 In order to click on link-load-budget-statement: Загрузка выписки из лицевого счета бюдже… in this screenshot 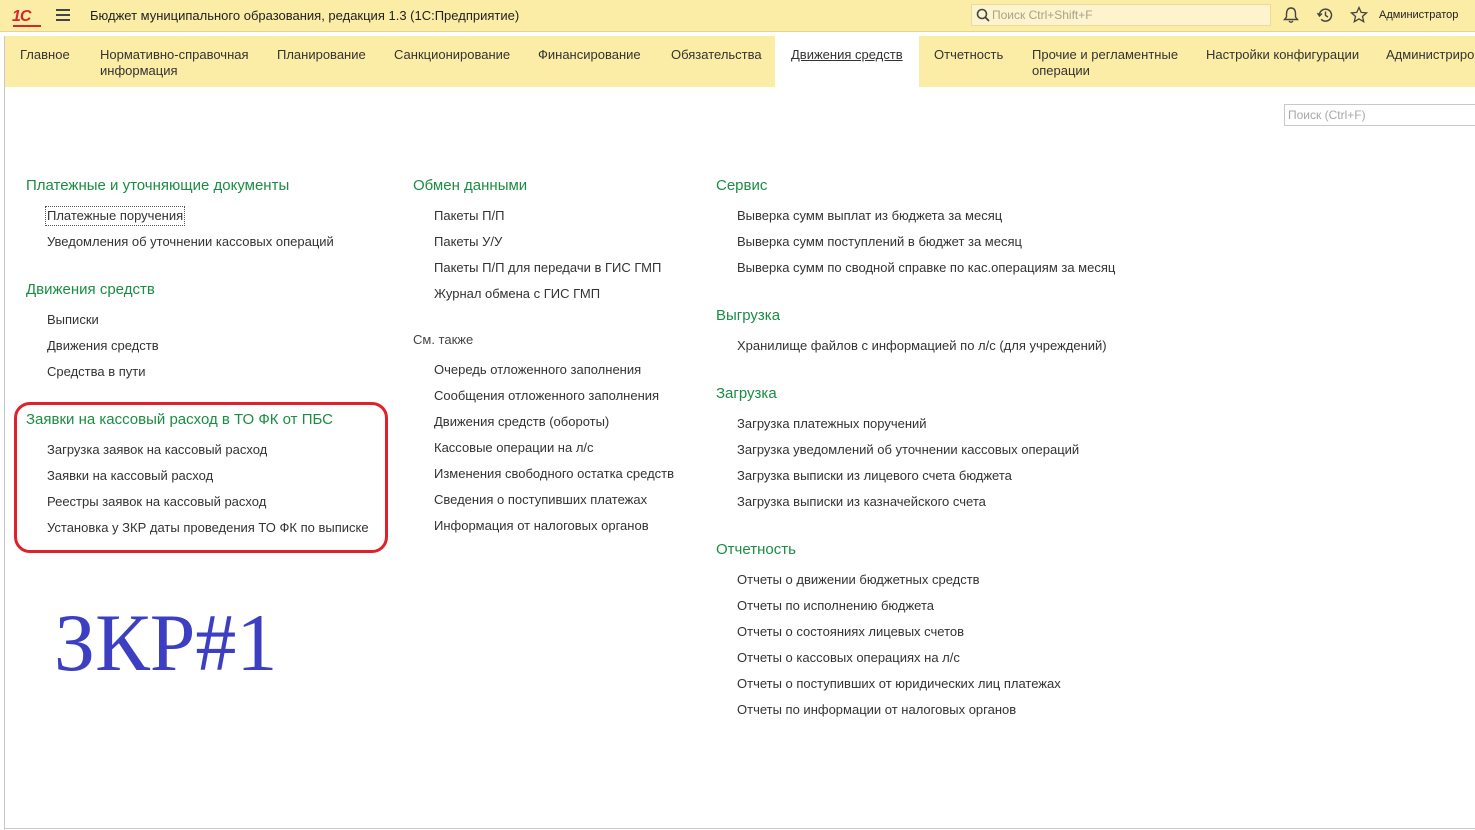, I will do `click(874, 476)`.